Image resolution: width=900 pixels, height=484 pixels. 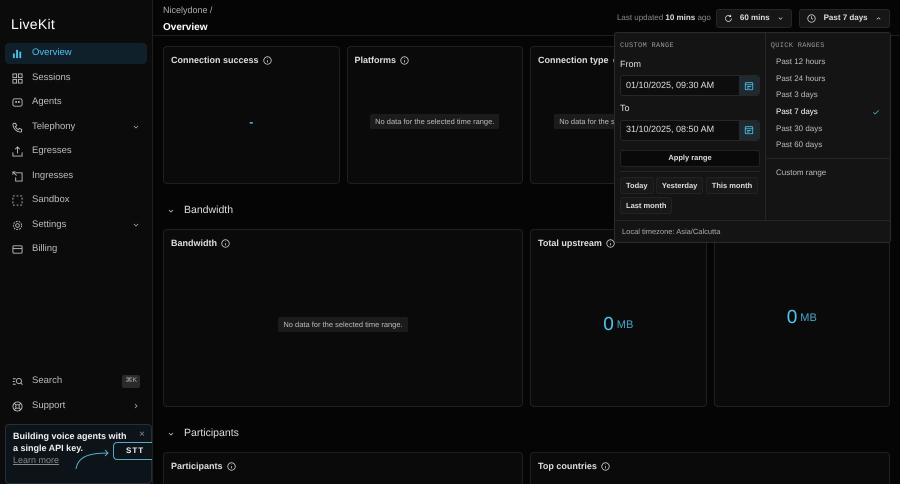 What do you see at coordinates (567, 466) in the screenshot?
I see `card-title: Top countries` at bounding box center [567, 466].